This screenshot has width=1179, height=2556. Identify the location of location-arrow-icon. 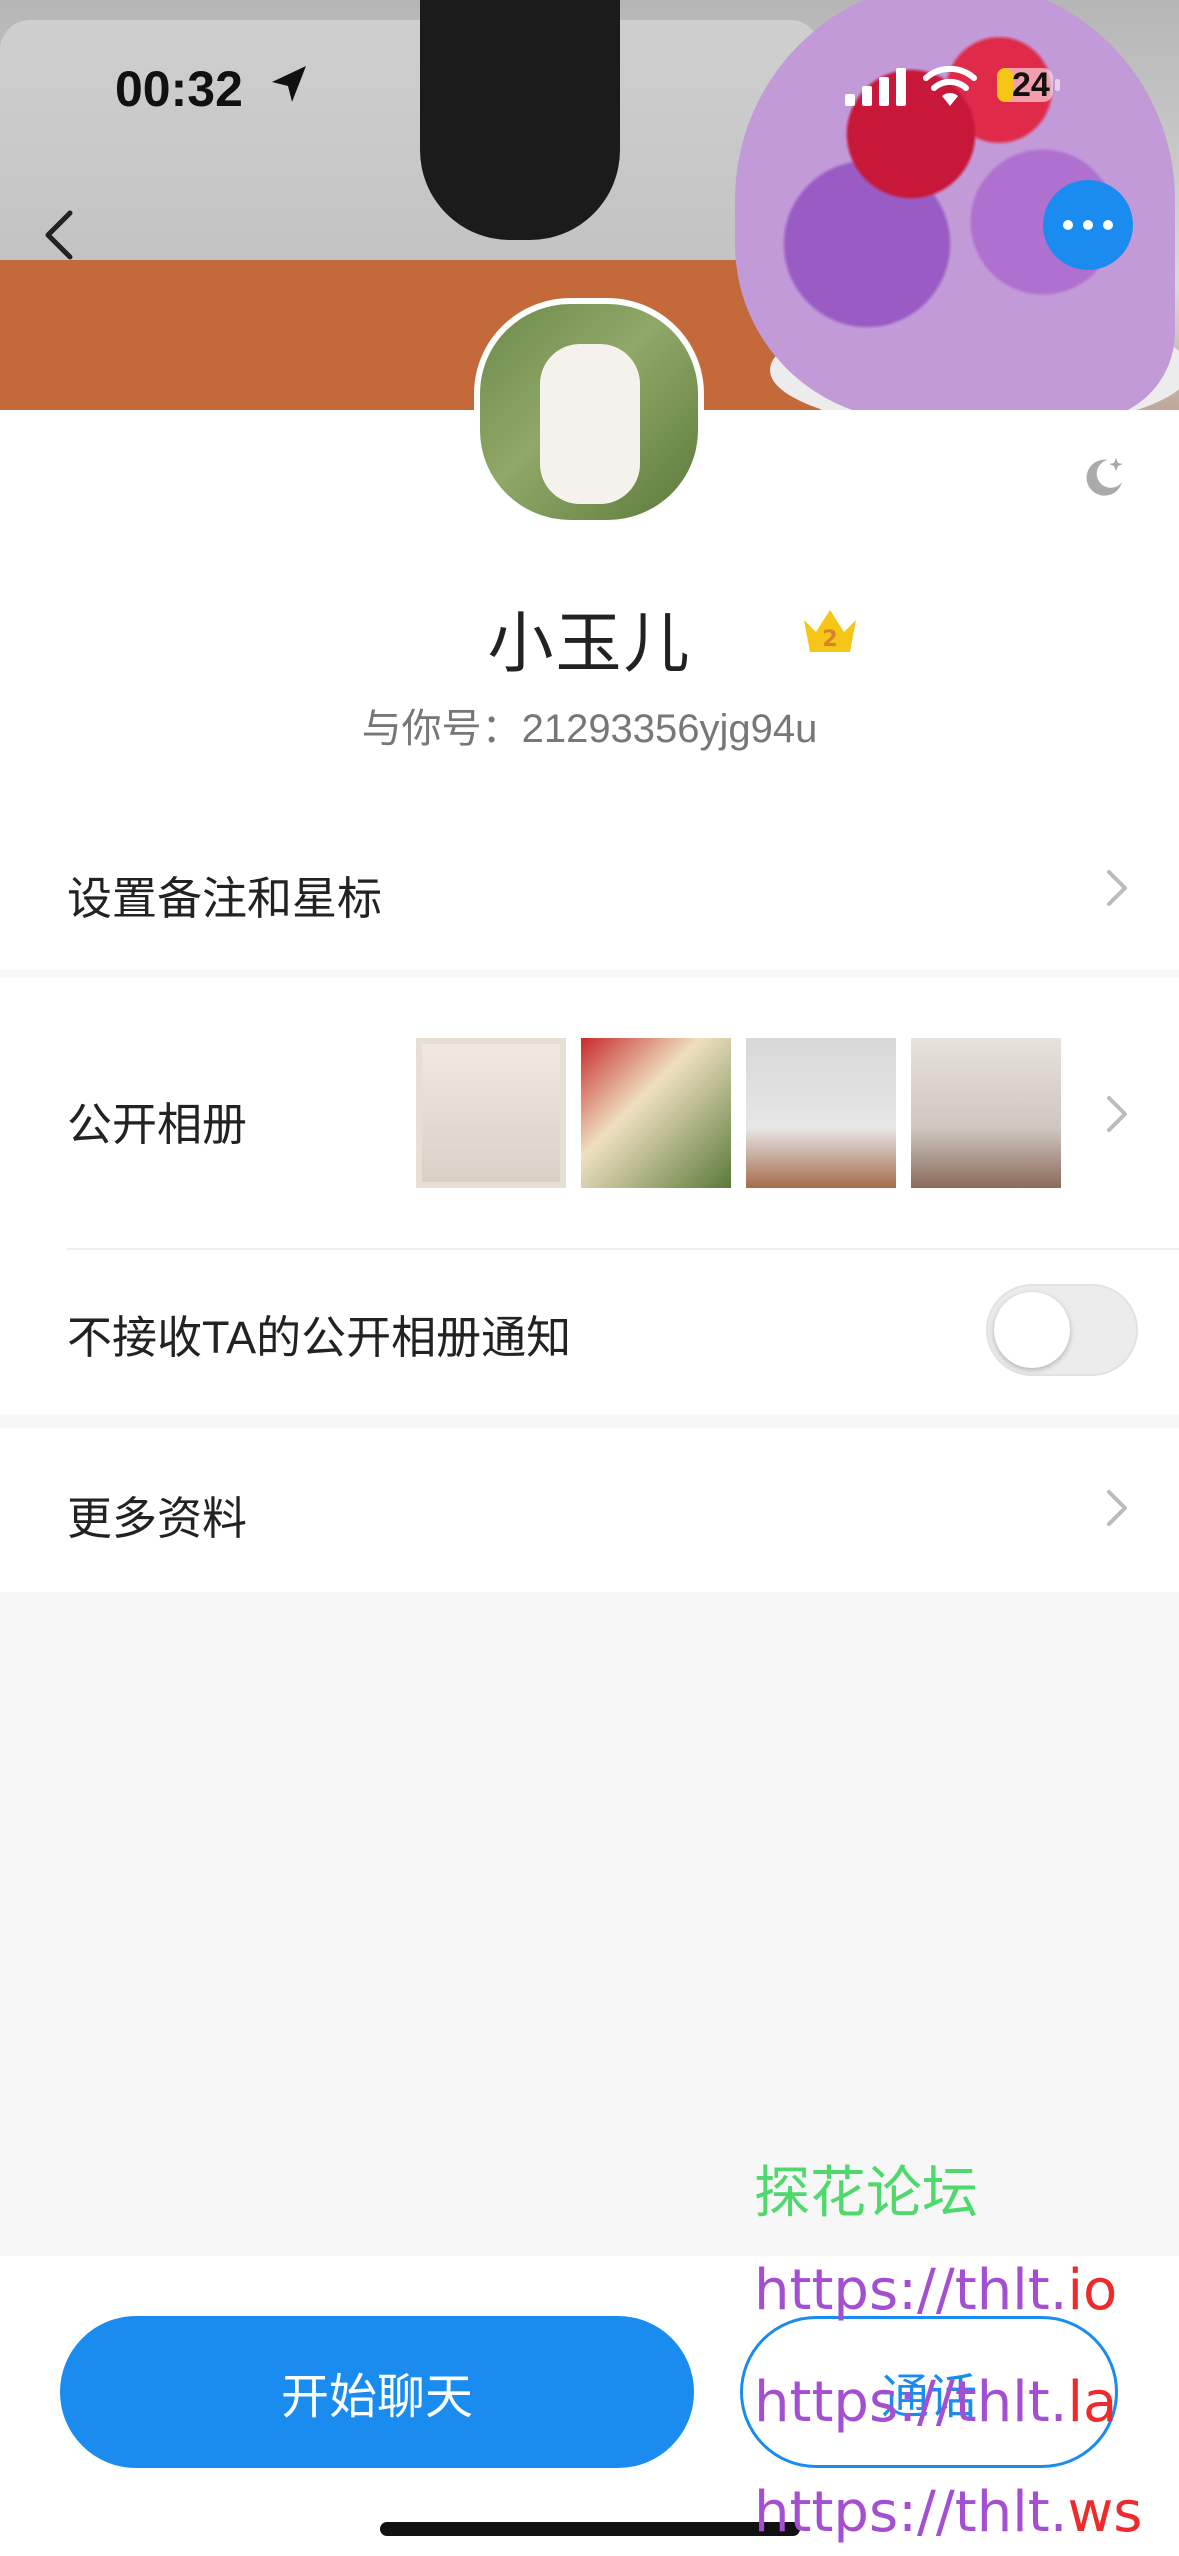
(289, 84).